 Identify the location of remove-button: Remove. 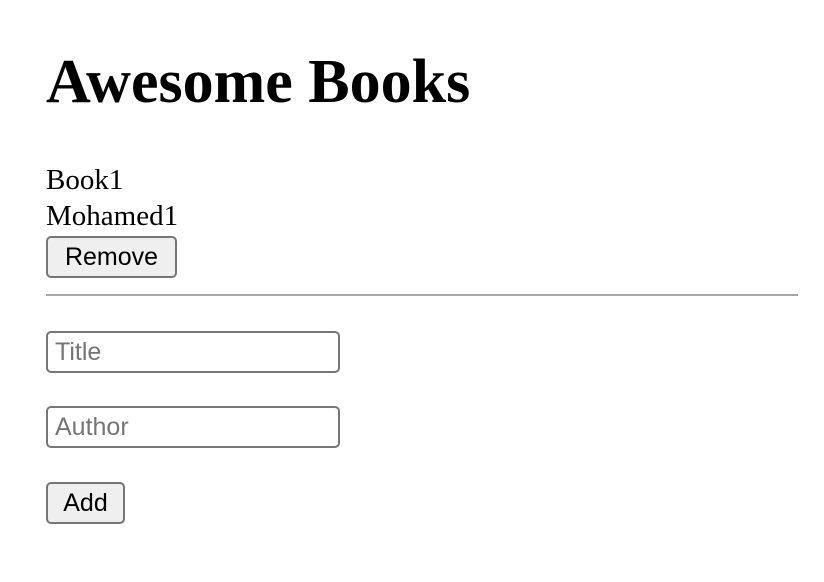
(111, 257).